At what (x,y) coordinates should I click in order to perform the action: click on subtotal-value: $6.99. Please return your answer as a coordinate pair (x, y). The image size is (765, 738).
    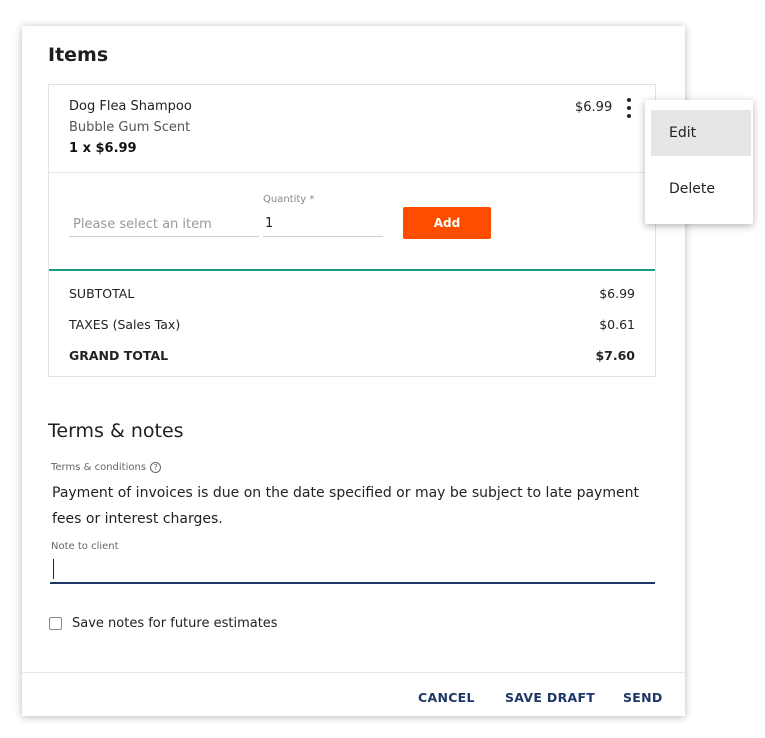
    Looking at the image, I should click on (617, 293).